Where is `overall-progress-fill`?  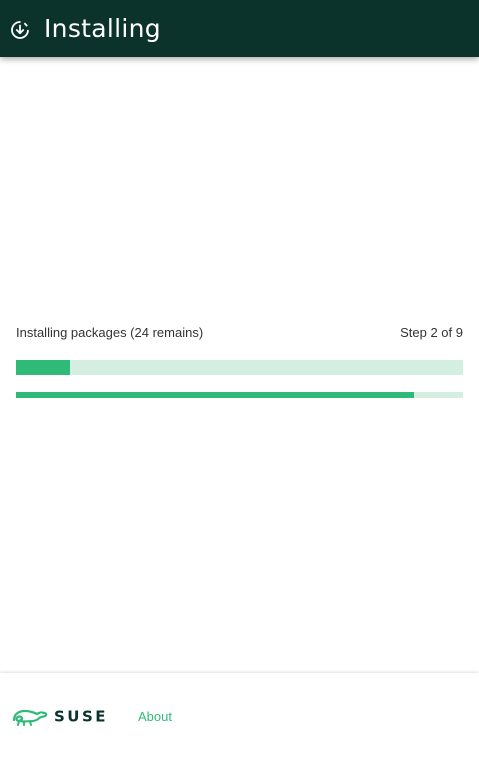
overall-progress-fill is located at coordinates (215, 395).